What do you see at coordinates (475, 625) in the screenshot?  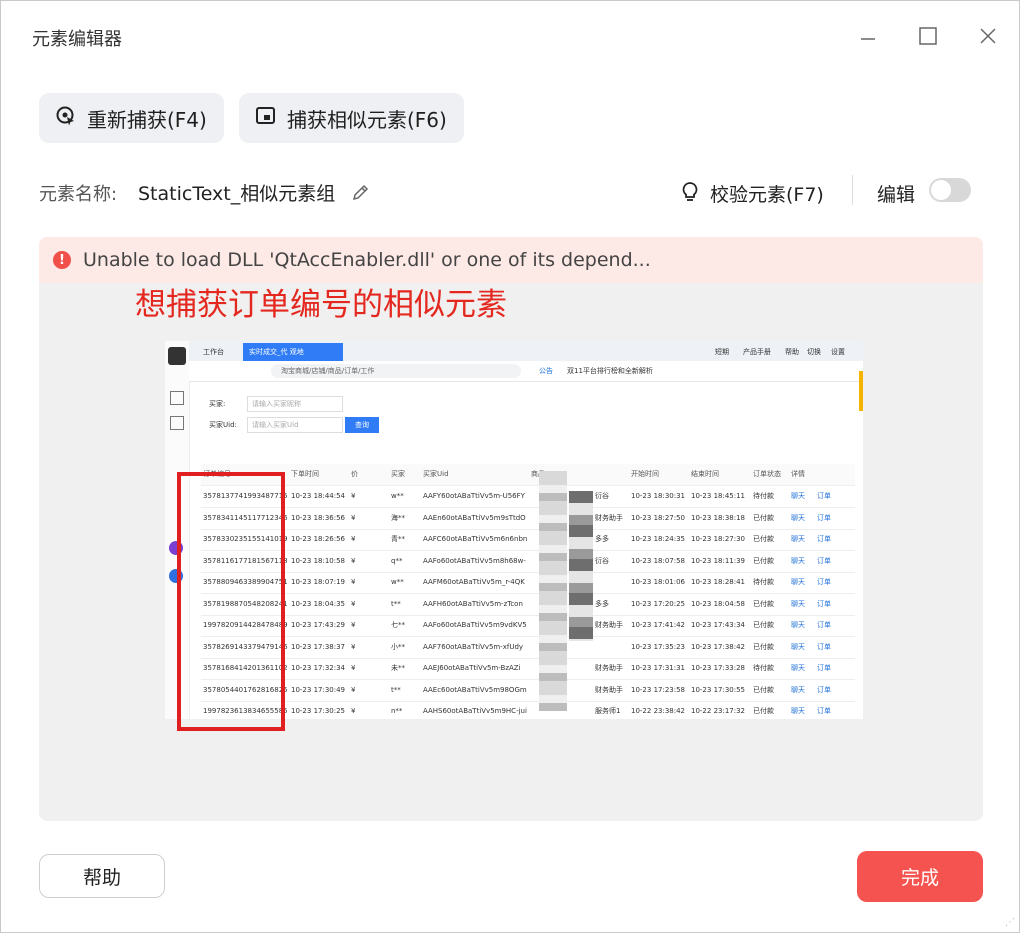 I see `table-cell: AAFo60otABaTtiVv5m9vdKV5` at bounding box center [475, 625].